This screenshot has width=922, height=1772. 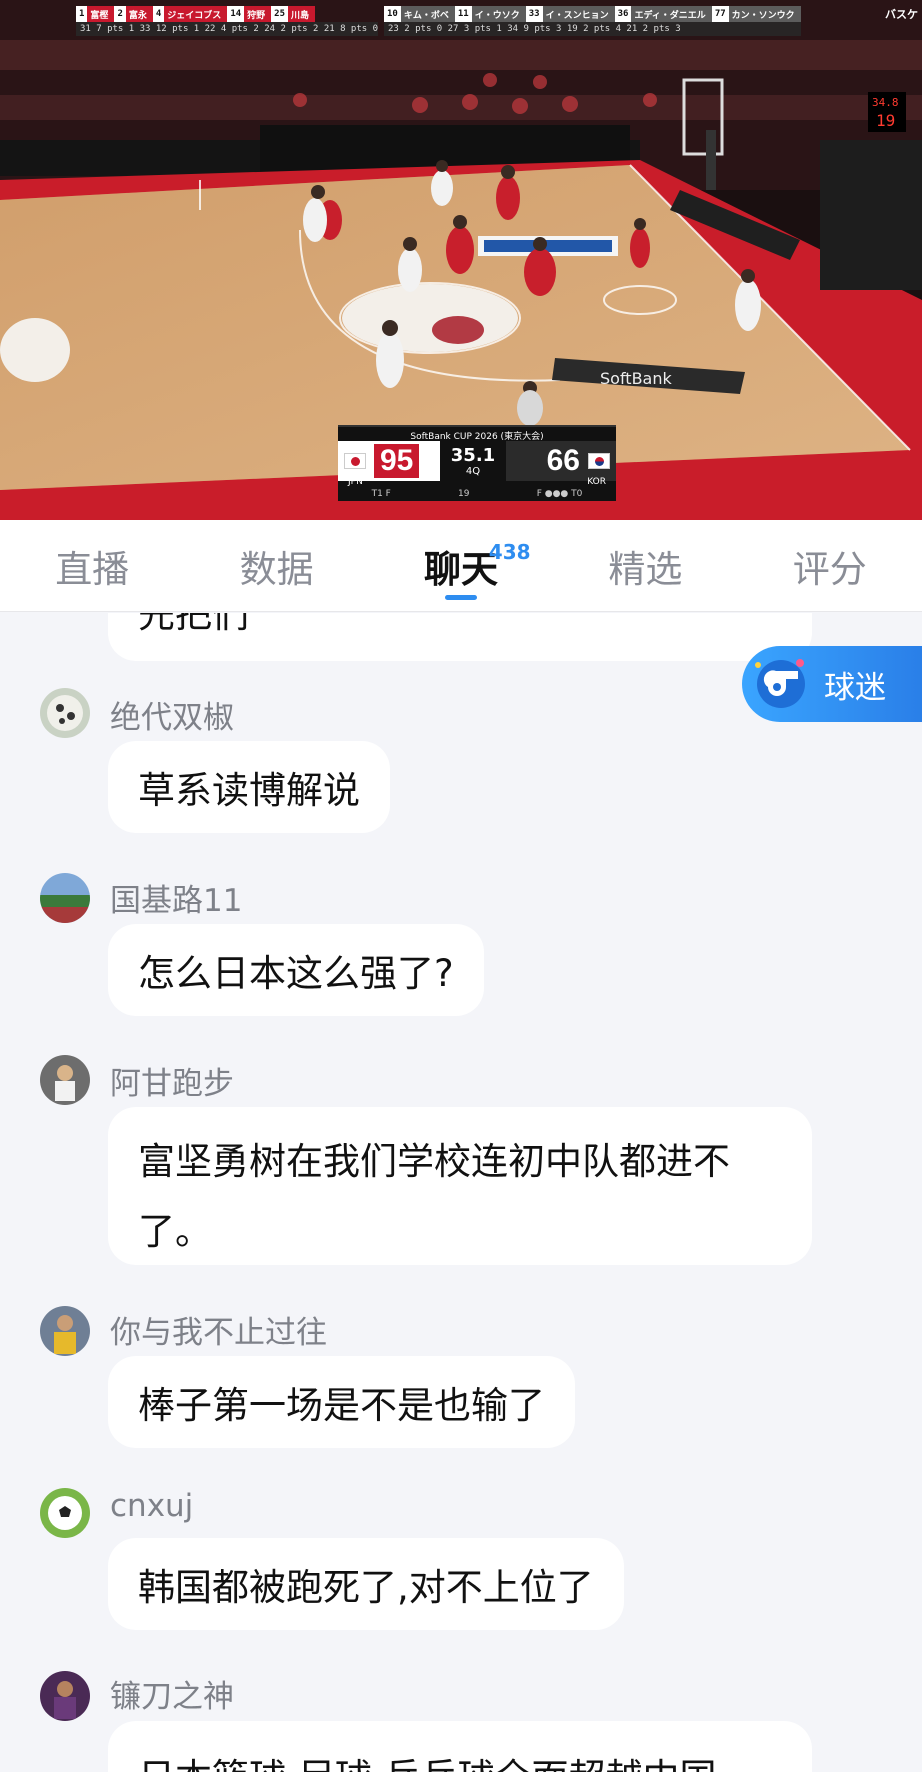 I want to click on korea-flag-icon, so click(x=599, y=461).